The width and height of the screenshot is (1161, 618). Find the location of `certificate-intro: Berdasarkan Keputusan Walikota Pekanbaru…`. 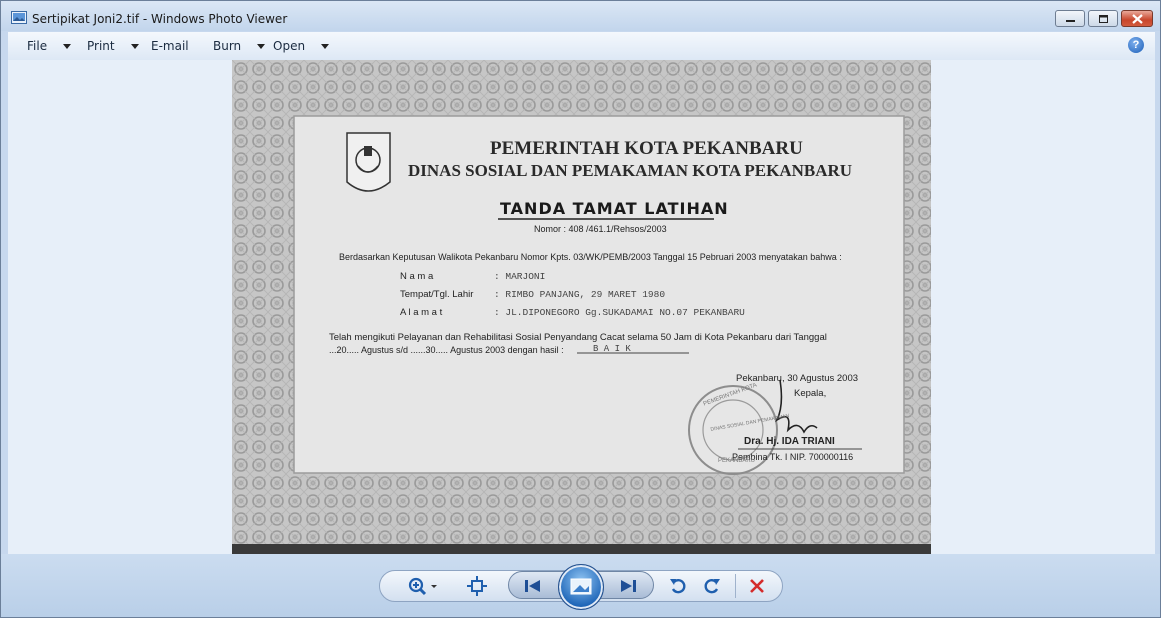

certificate-intro: Berdasarkan Keputusan Walikota Pekanbaru… is located at coordinates (590, 257).